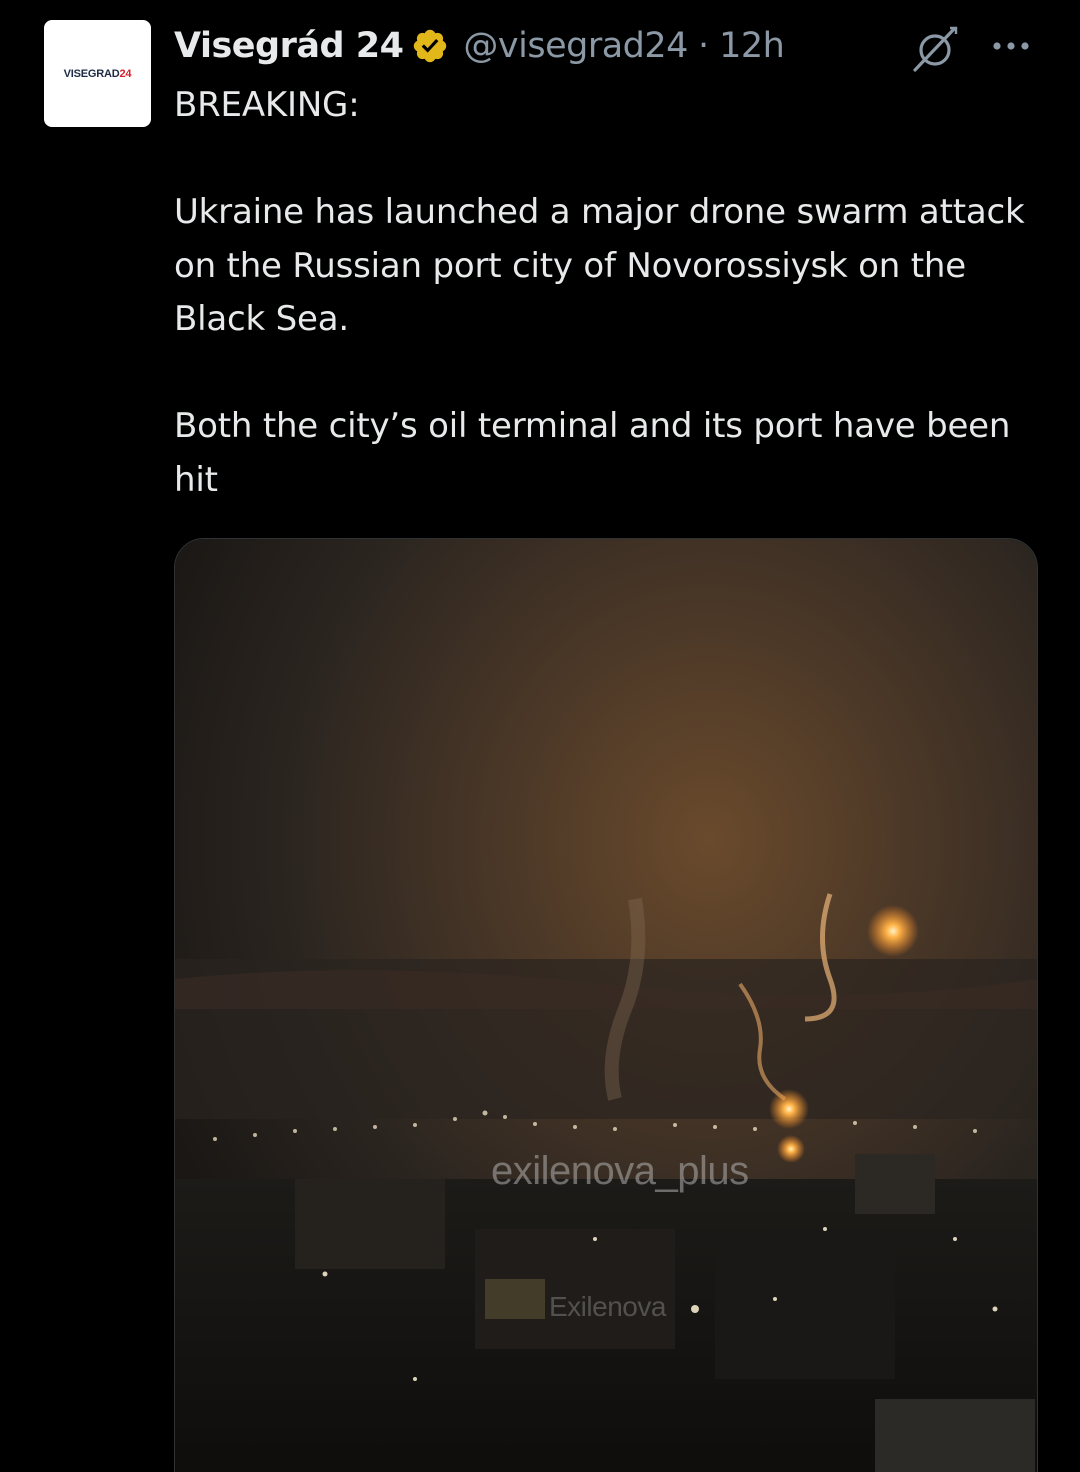 This screenshot has height=1472, width=1080. I want to click on tweet-line-breaking: BREAKING:, so click(267, 105).